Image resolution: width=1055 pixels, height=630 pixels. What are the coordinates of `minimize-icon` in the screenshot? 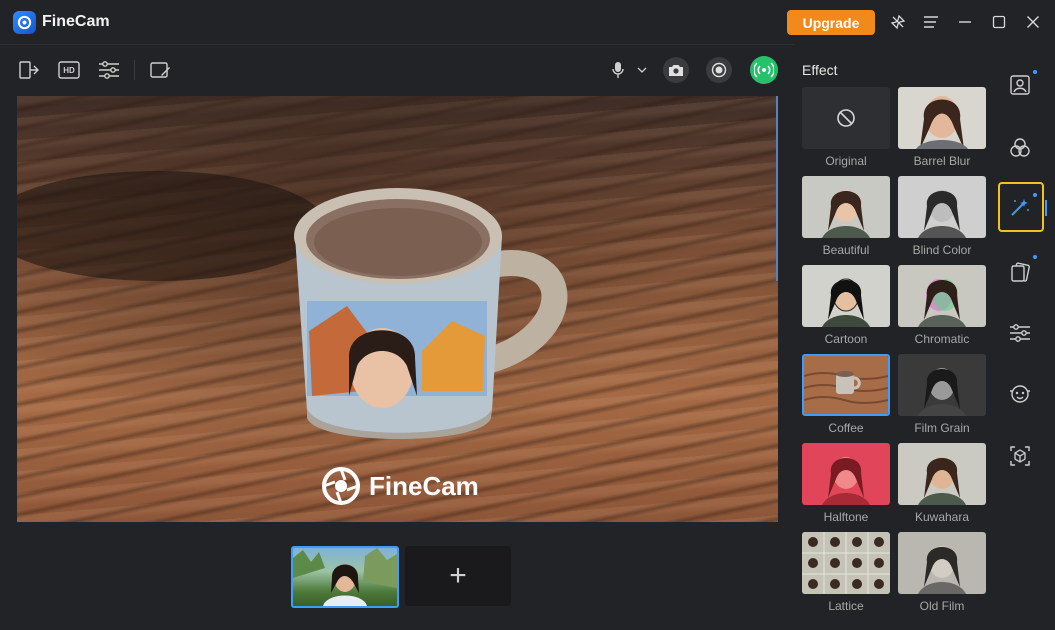 It's located at (965, 22).